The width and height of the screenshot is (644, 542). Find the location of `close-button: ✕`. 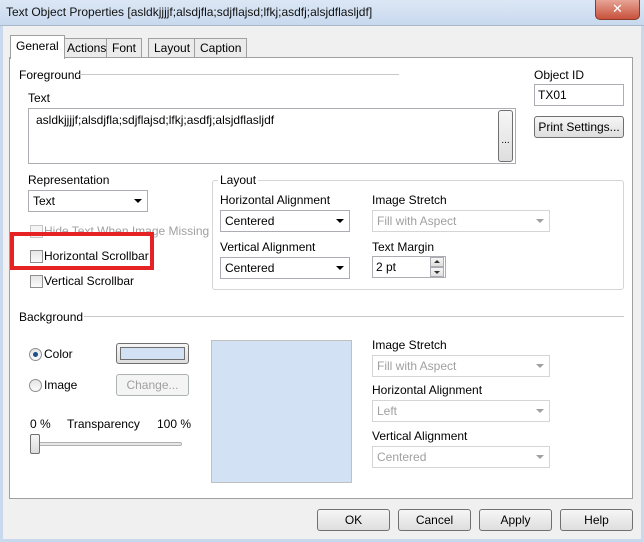

close-button: ✕ is located at coordinates (617, 10).